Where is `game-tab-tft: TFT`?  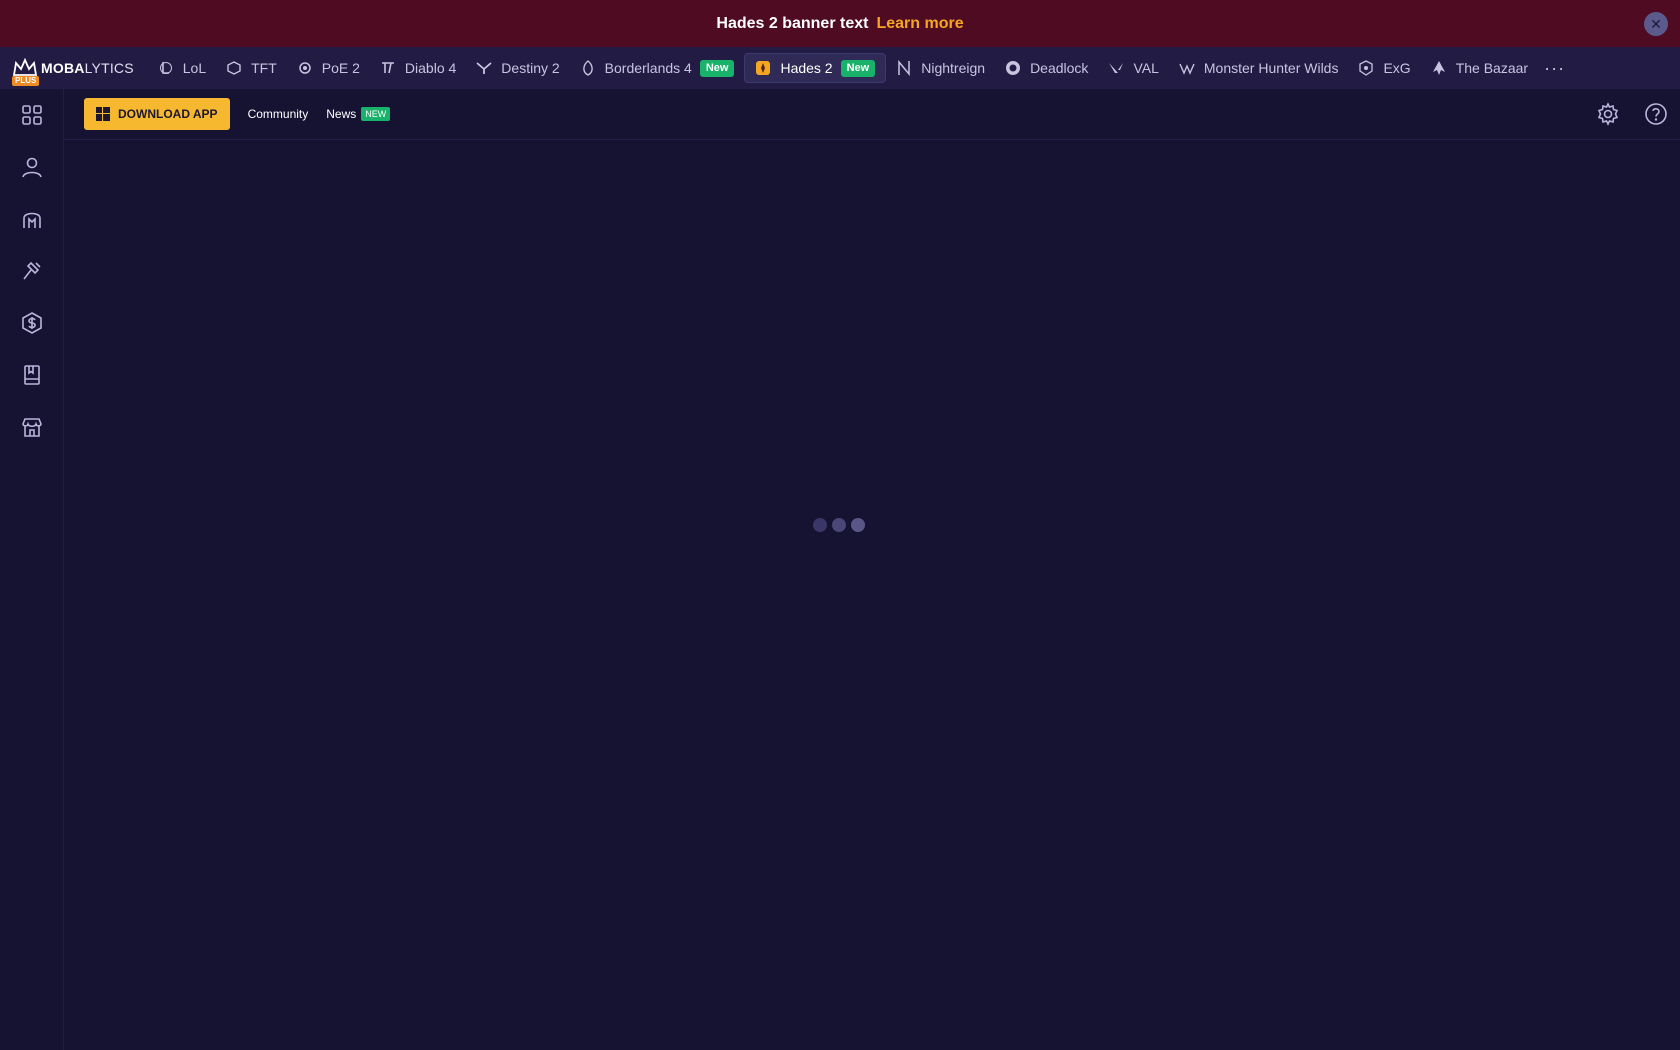 game-tab-tft: TFT is located at coordinates (251, 68).